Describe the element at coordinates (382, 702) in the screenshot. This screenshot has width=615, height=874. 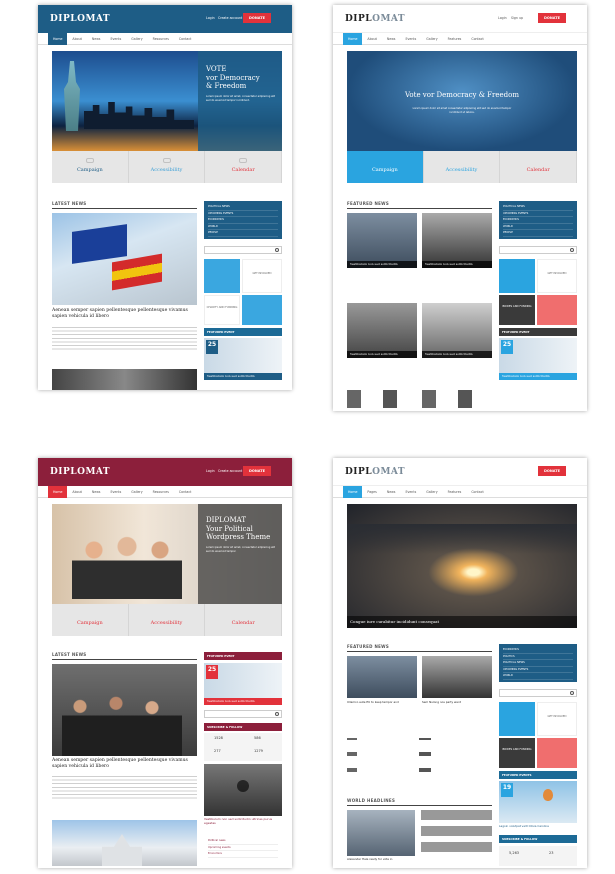
I see `news-caption-1: Ullamco aute EU to keep tempor and` at that location.